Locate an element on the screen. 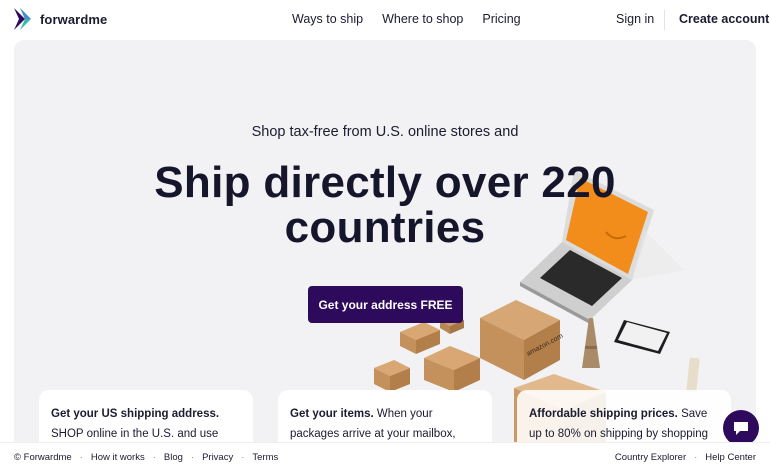 The width and height of the screenshot is (770, 470). copyright: © Forwardme is located at coordinates (43, 457).